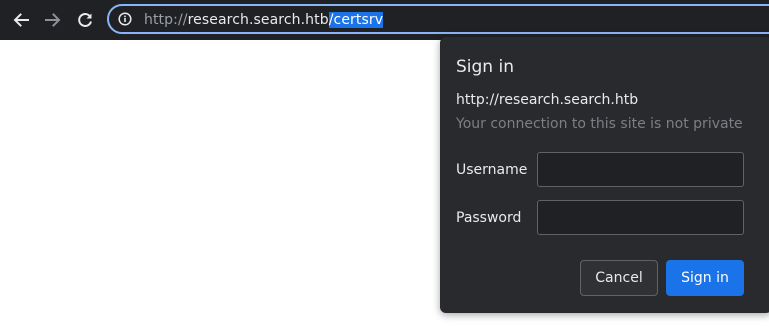 The width and height of the screenshot is (769, 327). I want to click on username-label: Username, so click(492, 170).